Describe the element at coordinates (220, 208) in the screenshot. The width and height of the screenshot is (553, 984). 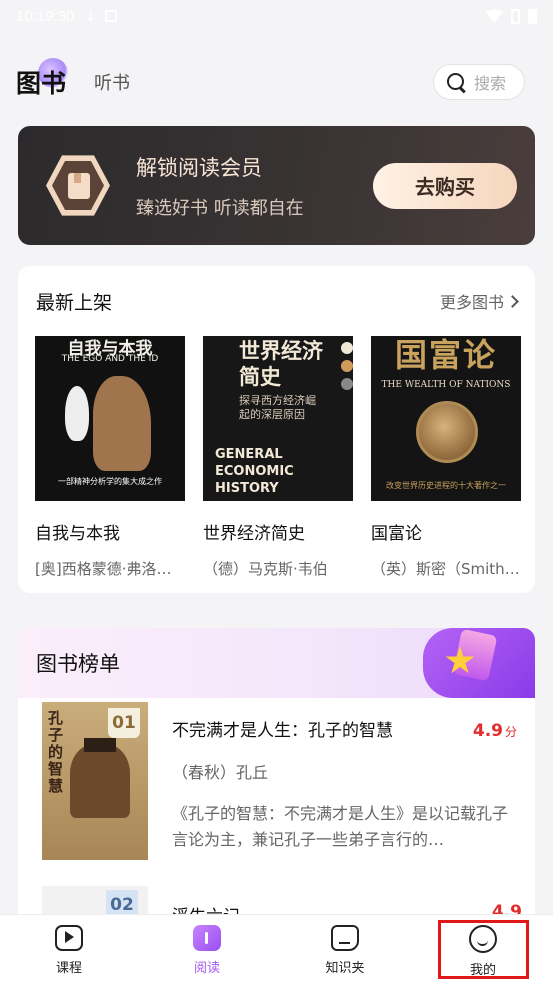
I see `vip-subtitle: 臻选好书 听读都自在` at that location.